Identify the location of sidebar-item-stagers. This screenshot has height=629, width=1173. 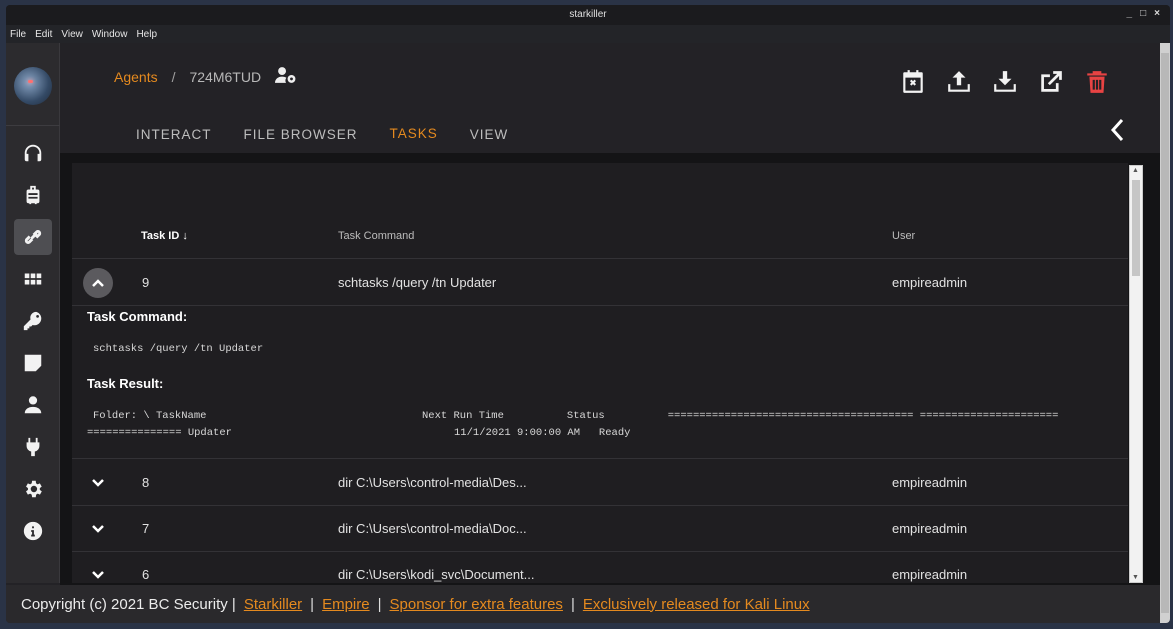
(33, 195).